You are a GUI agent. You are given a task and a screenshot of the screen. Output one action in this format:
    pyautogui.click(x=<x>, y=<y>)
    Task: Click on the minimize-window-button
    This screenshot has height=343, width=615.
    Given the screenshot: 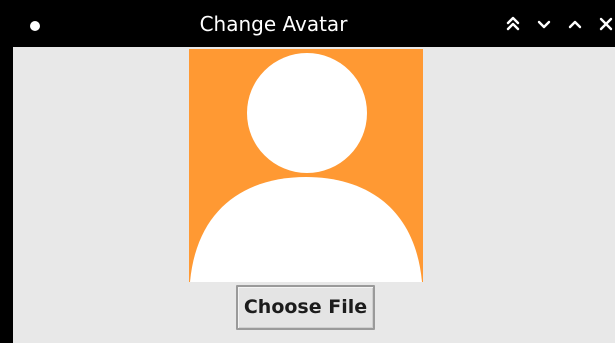 What is the action you would take?
    pyautogui.click(x=544, y=24)
    